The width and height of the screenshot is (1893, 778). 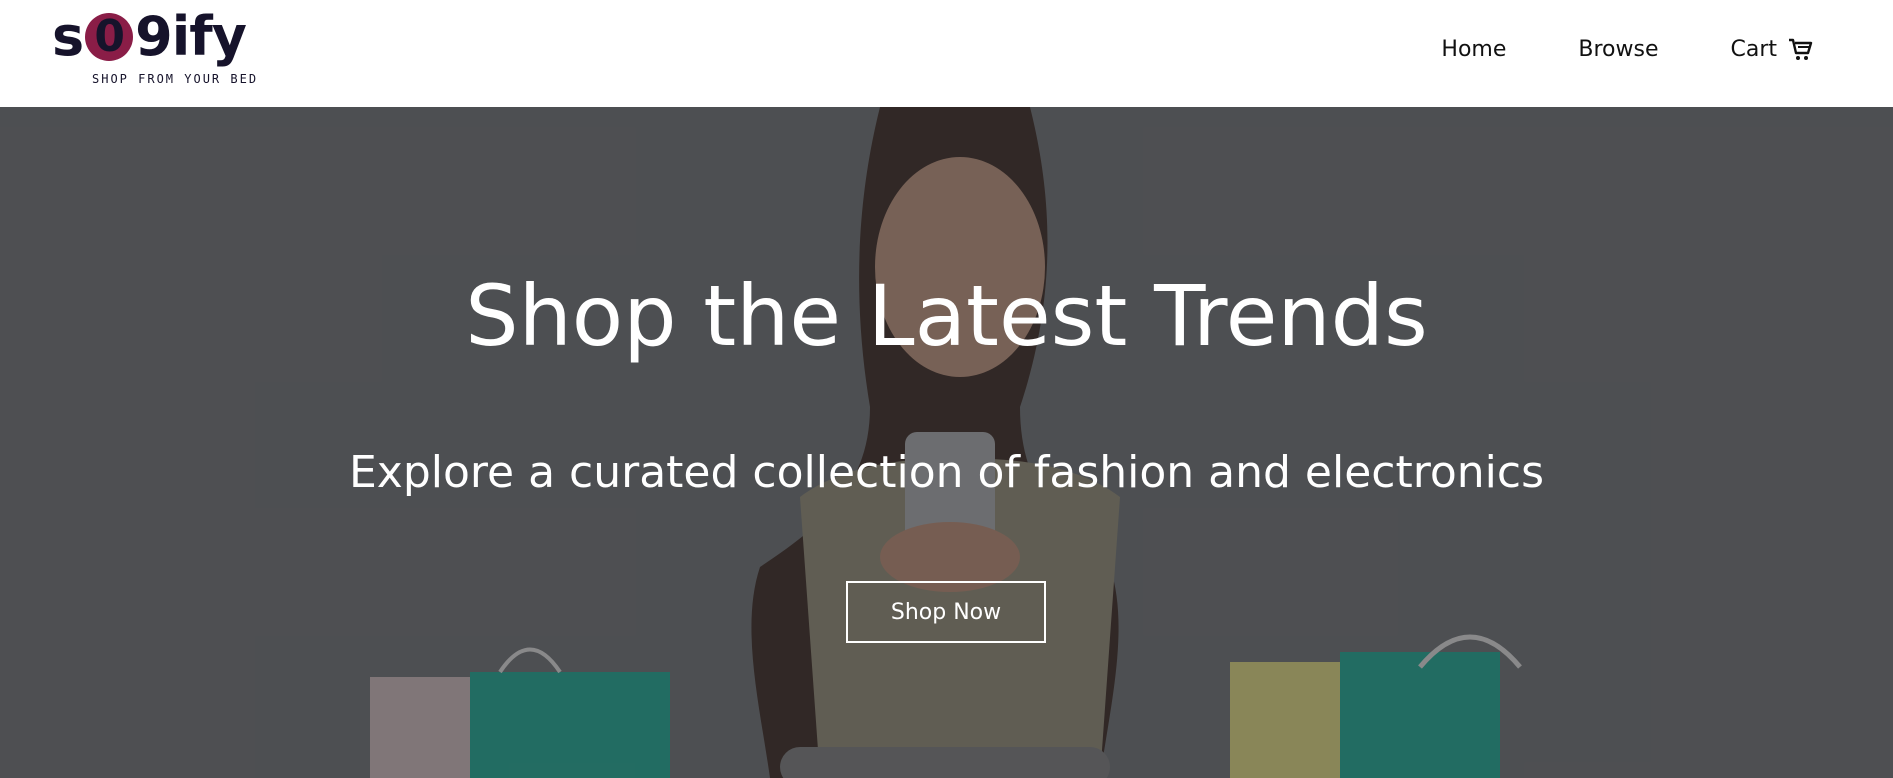 I want to click on nav-link-home: Home, so click(x=1473, y=49).